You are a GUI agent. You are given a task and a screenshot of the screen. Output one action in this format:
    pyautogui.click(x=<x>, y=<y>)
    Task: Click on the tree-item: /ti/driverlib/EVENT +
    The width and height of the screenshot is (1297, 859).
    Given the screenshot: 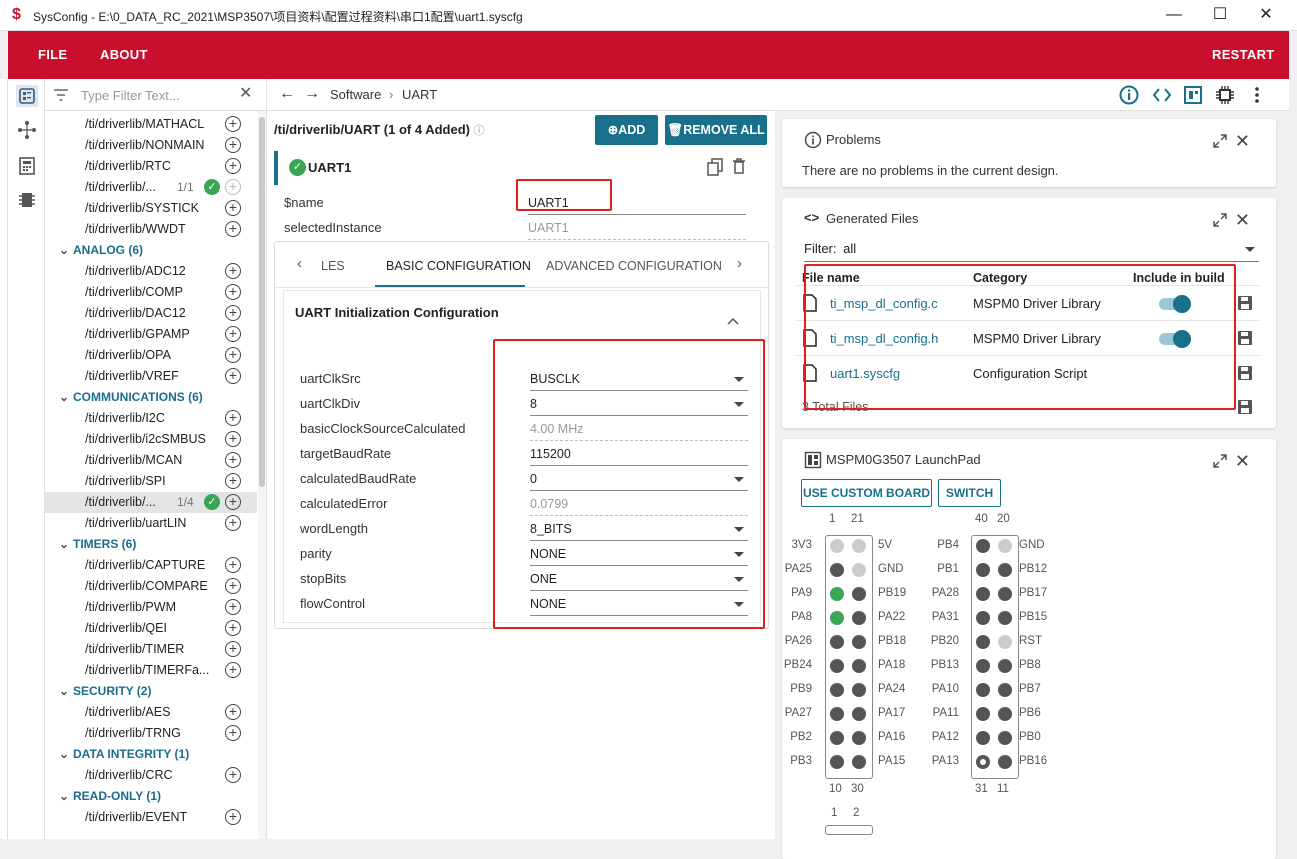 What is the action you would take?
    pyautogui.click(x=151, y=817)
    